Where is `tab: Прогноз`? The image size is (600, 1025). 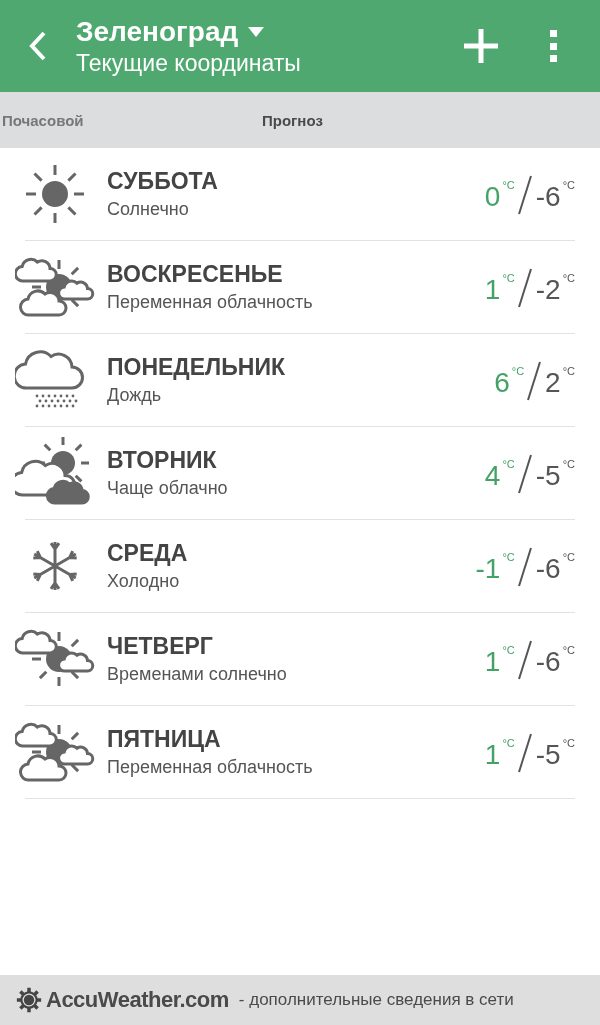
tab: Прогноз is located at coordinates (292, 120).